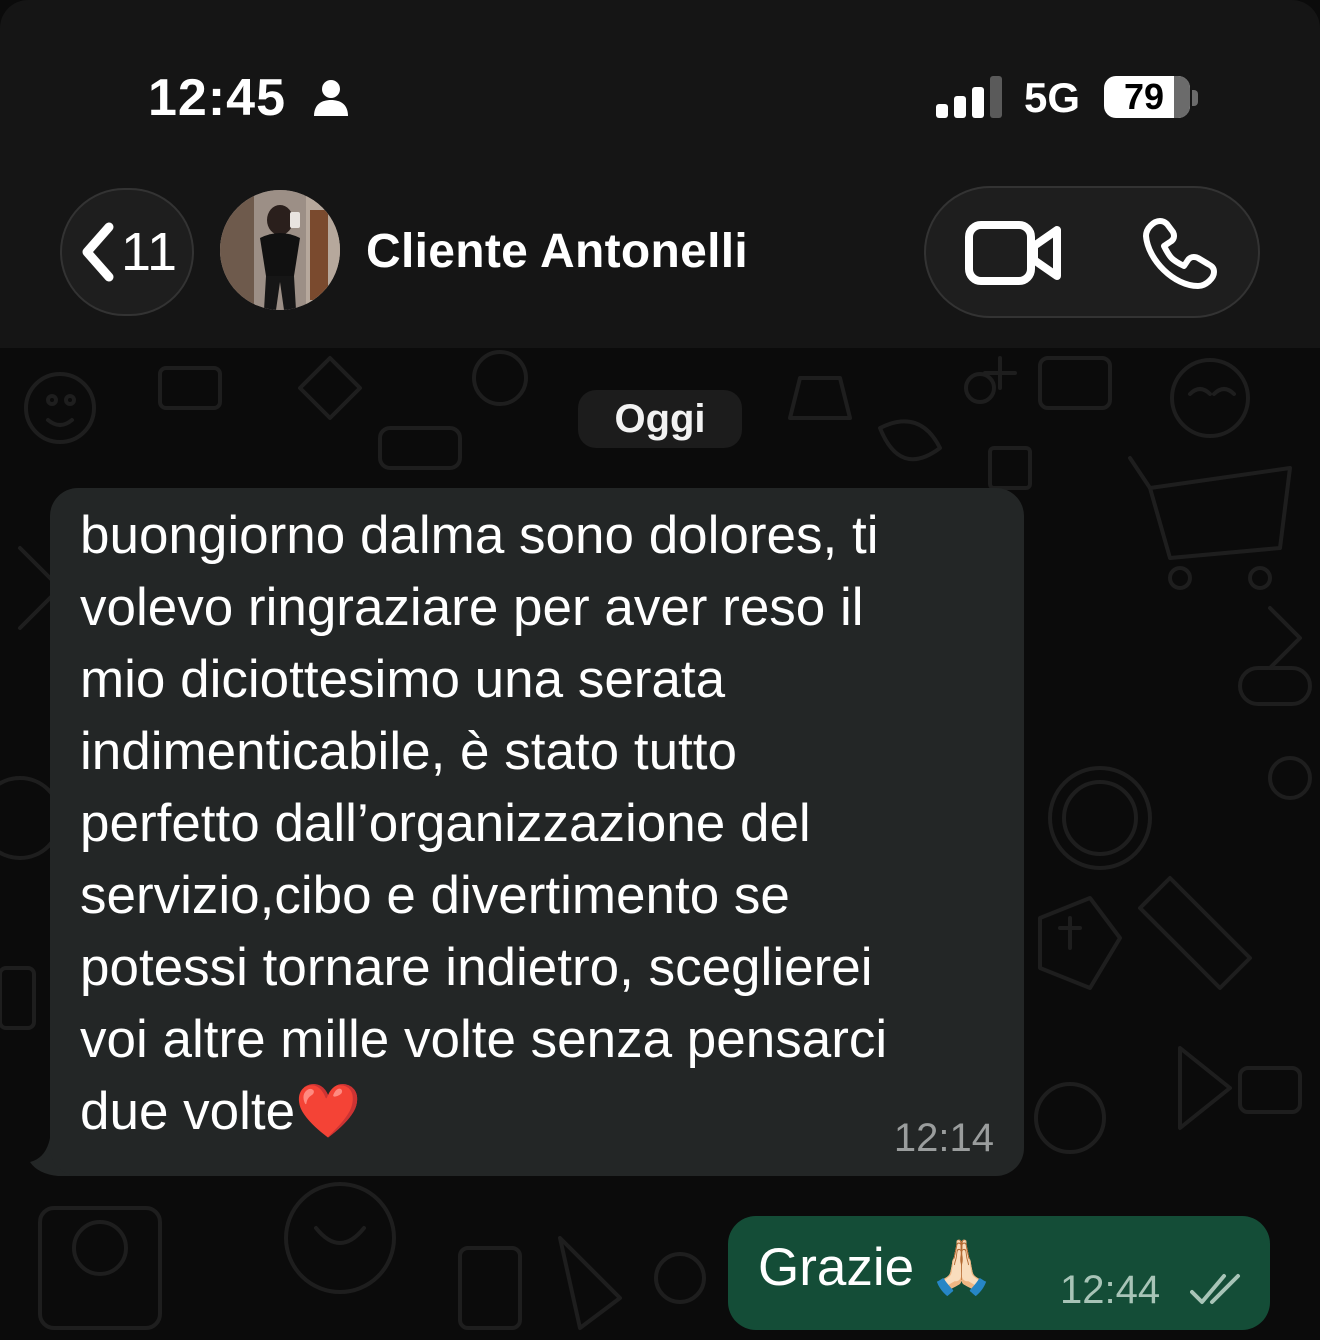 This screenshot has height=1340, width=1320. I want to click on battery-percentage: 79, so click(1144, 96).